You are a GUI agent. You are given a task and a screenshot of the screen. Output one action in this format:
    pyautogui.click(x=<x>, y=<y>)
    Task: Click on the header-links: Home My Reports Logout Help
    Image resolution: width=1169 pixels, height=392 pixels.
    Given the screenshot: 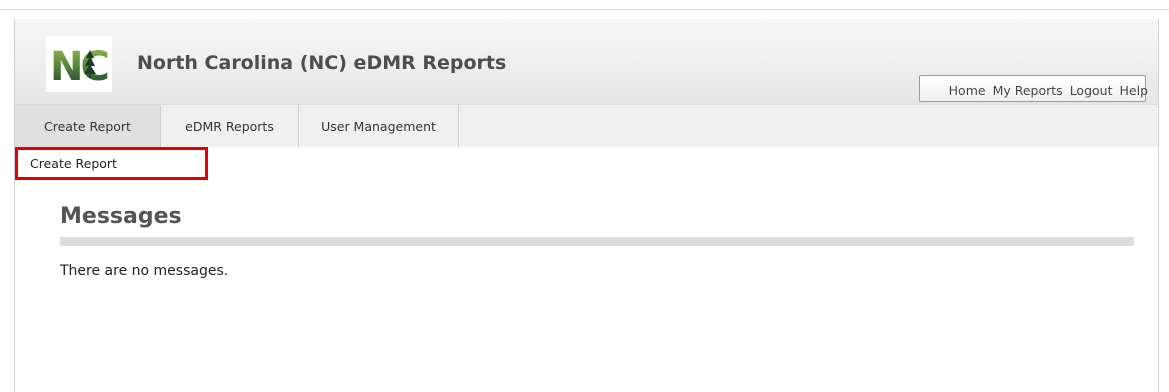 What is the action you would take?
    pyautogui.click(x=1048, y=90)
    